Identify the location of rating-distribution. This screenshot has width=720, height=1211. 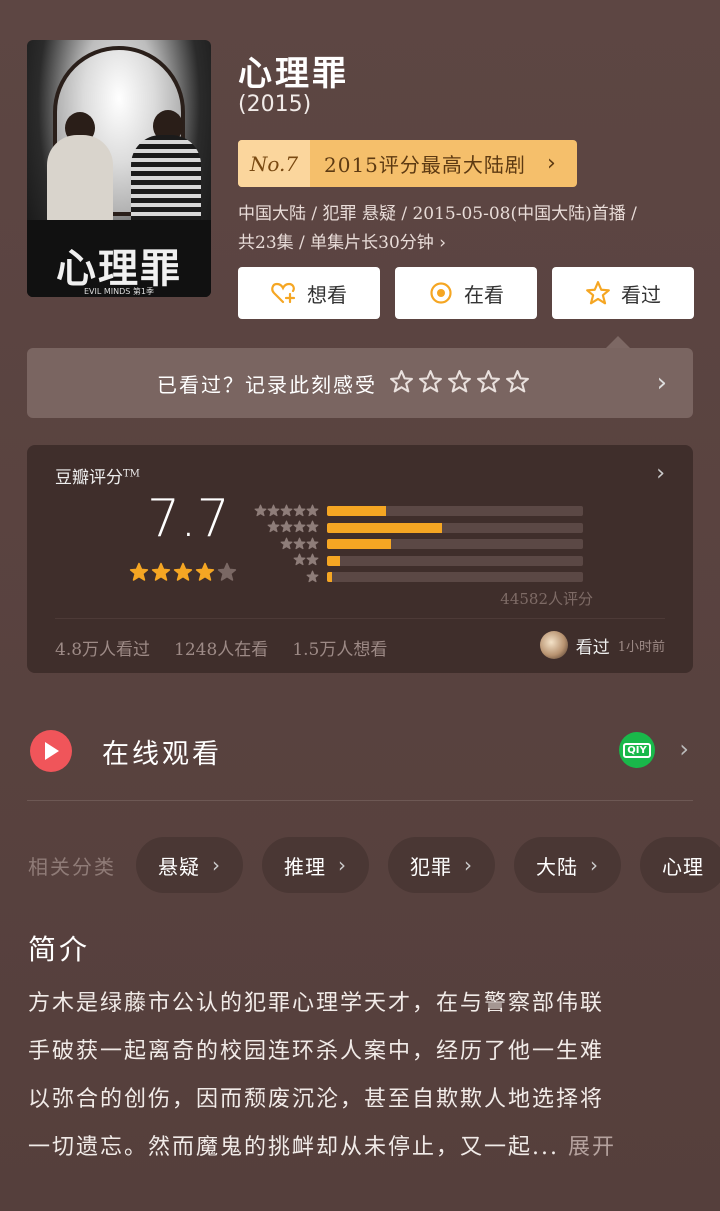
(418, 544).